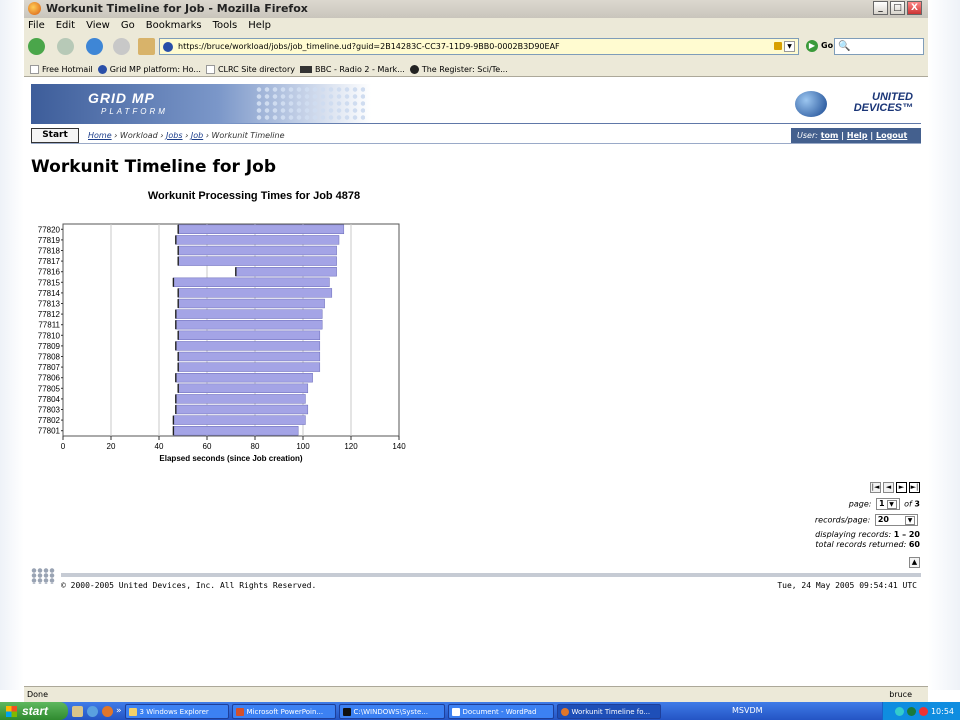 The image size is (960, 720). What do you see at coordinates (239, 711) in the screenshot?
I see `powerpoint-icon` at bounding box center [239, 711].